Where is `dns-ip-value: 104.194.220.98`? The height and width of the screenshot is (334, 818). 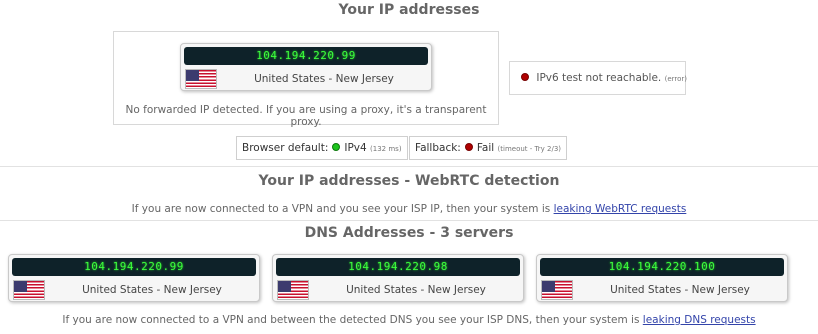
dns-ip-value: 104.194.220.98 is located at coordinates (398, 267).